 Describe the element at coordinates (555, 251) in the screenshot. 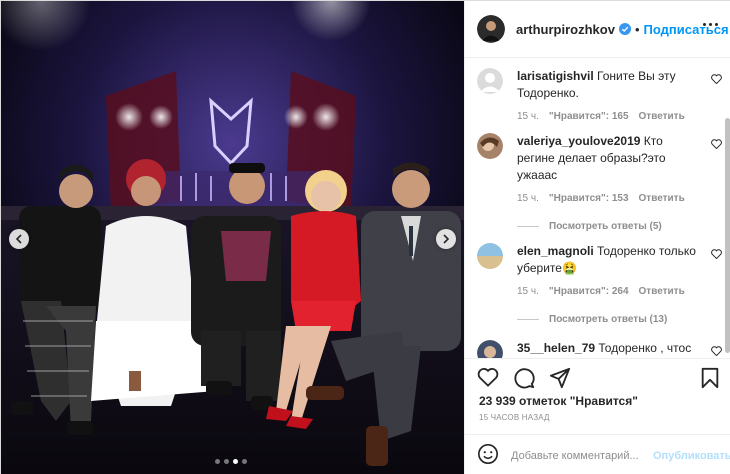

I see `comment-username: elen_magnoli` at that location.